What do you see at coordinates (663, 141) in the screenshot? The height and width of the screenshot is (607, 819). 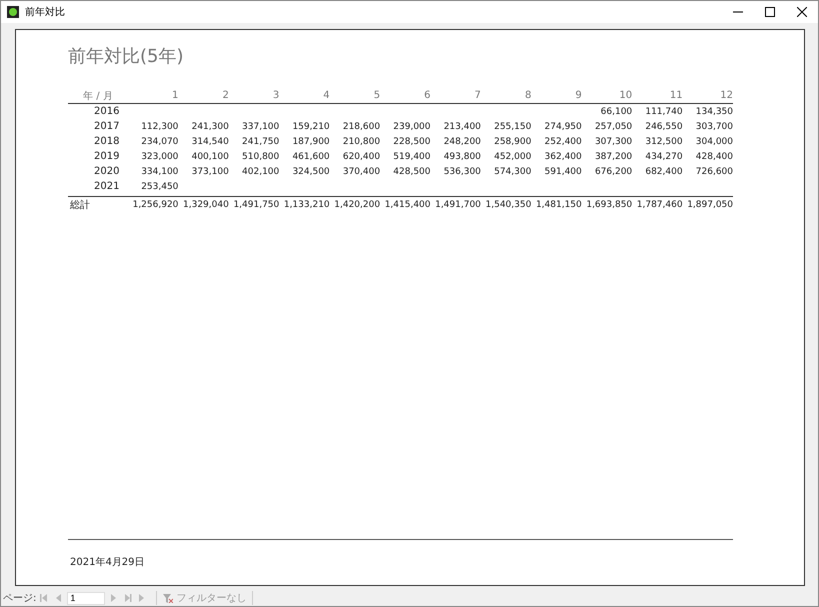 I see `table-cell-text: 312,500` at bounding box center [663, 141].